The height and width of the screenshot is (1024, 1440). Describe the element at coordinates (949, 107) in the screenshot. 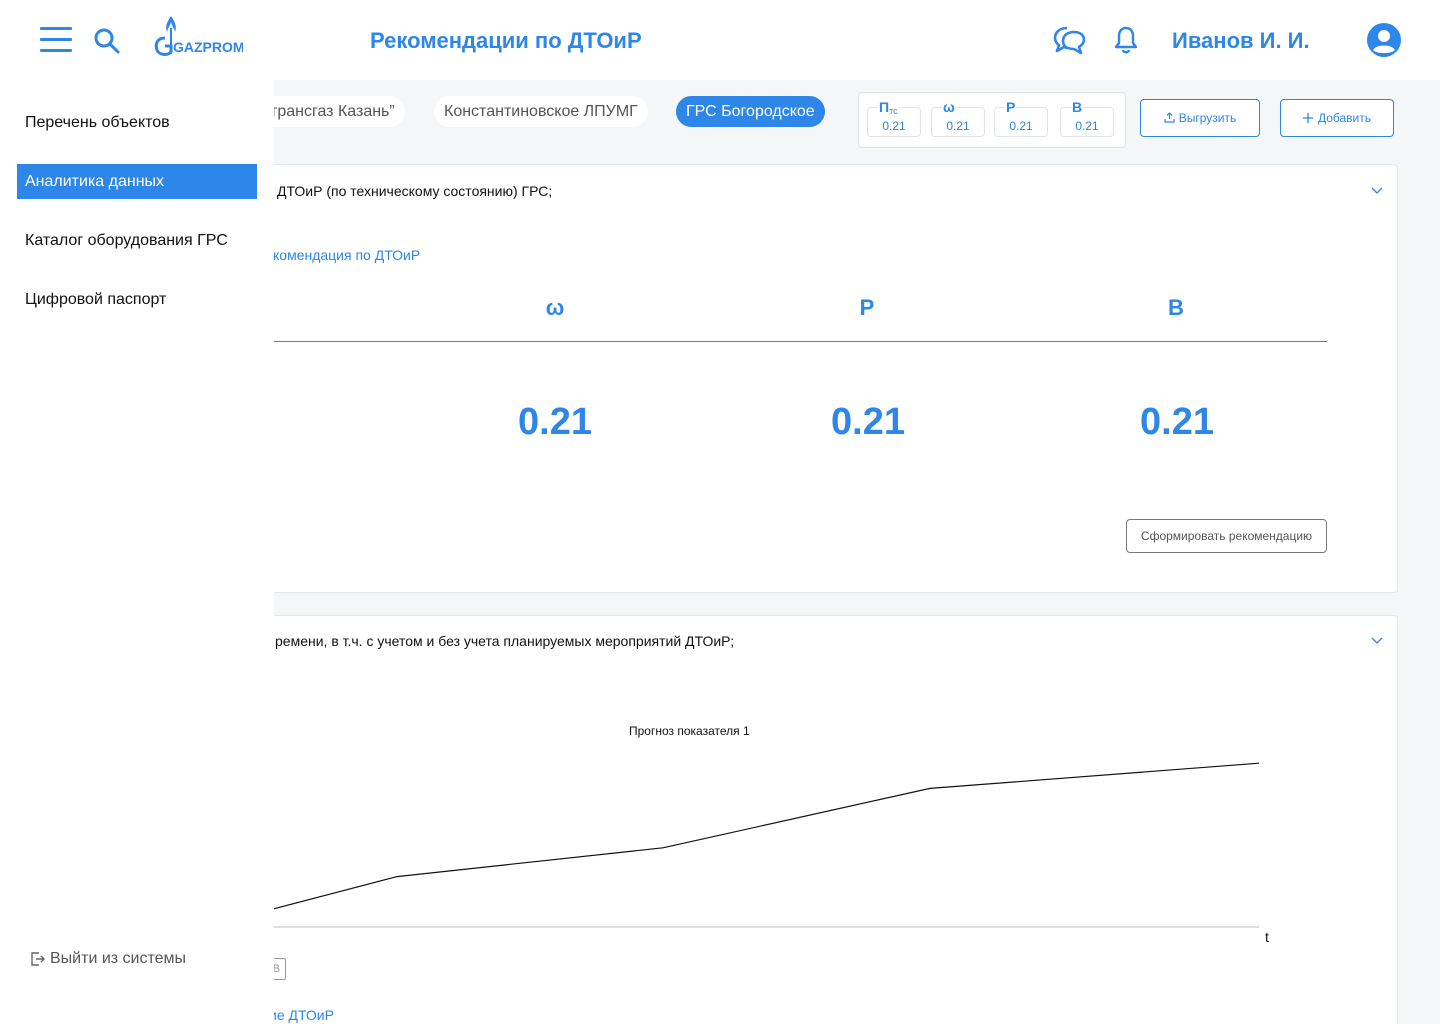

I see `metric-omega-name: ω` at that location.